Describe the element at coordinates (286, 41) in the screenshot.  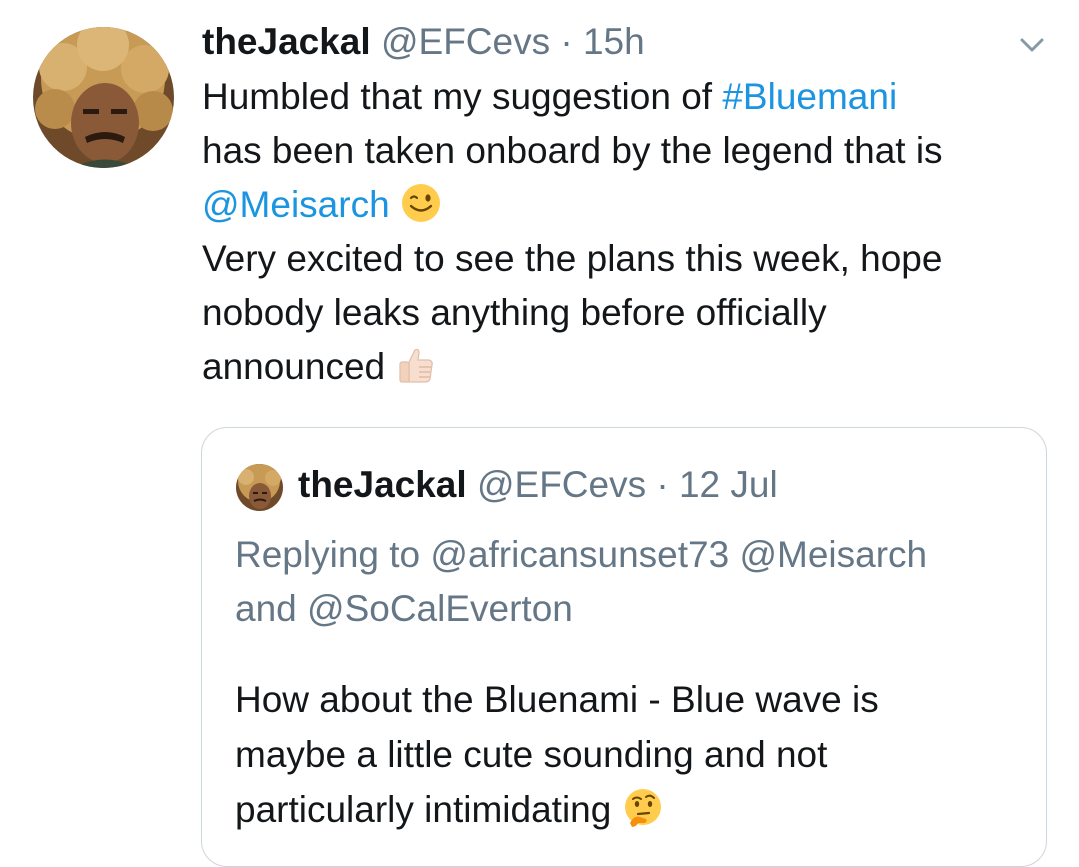
I see `author-name: theJackal` at that location.